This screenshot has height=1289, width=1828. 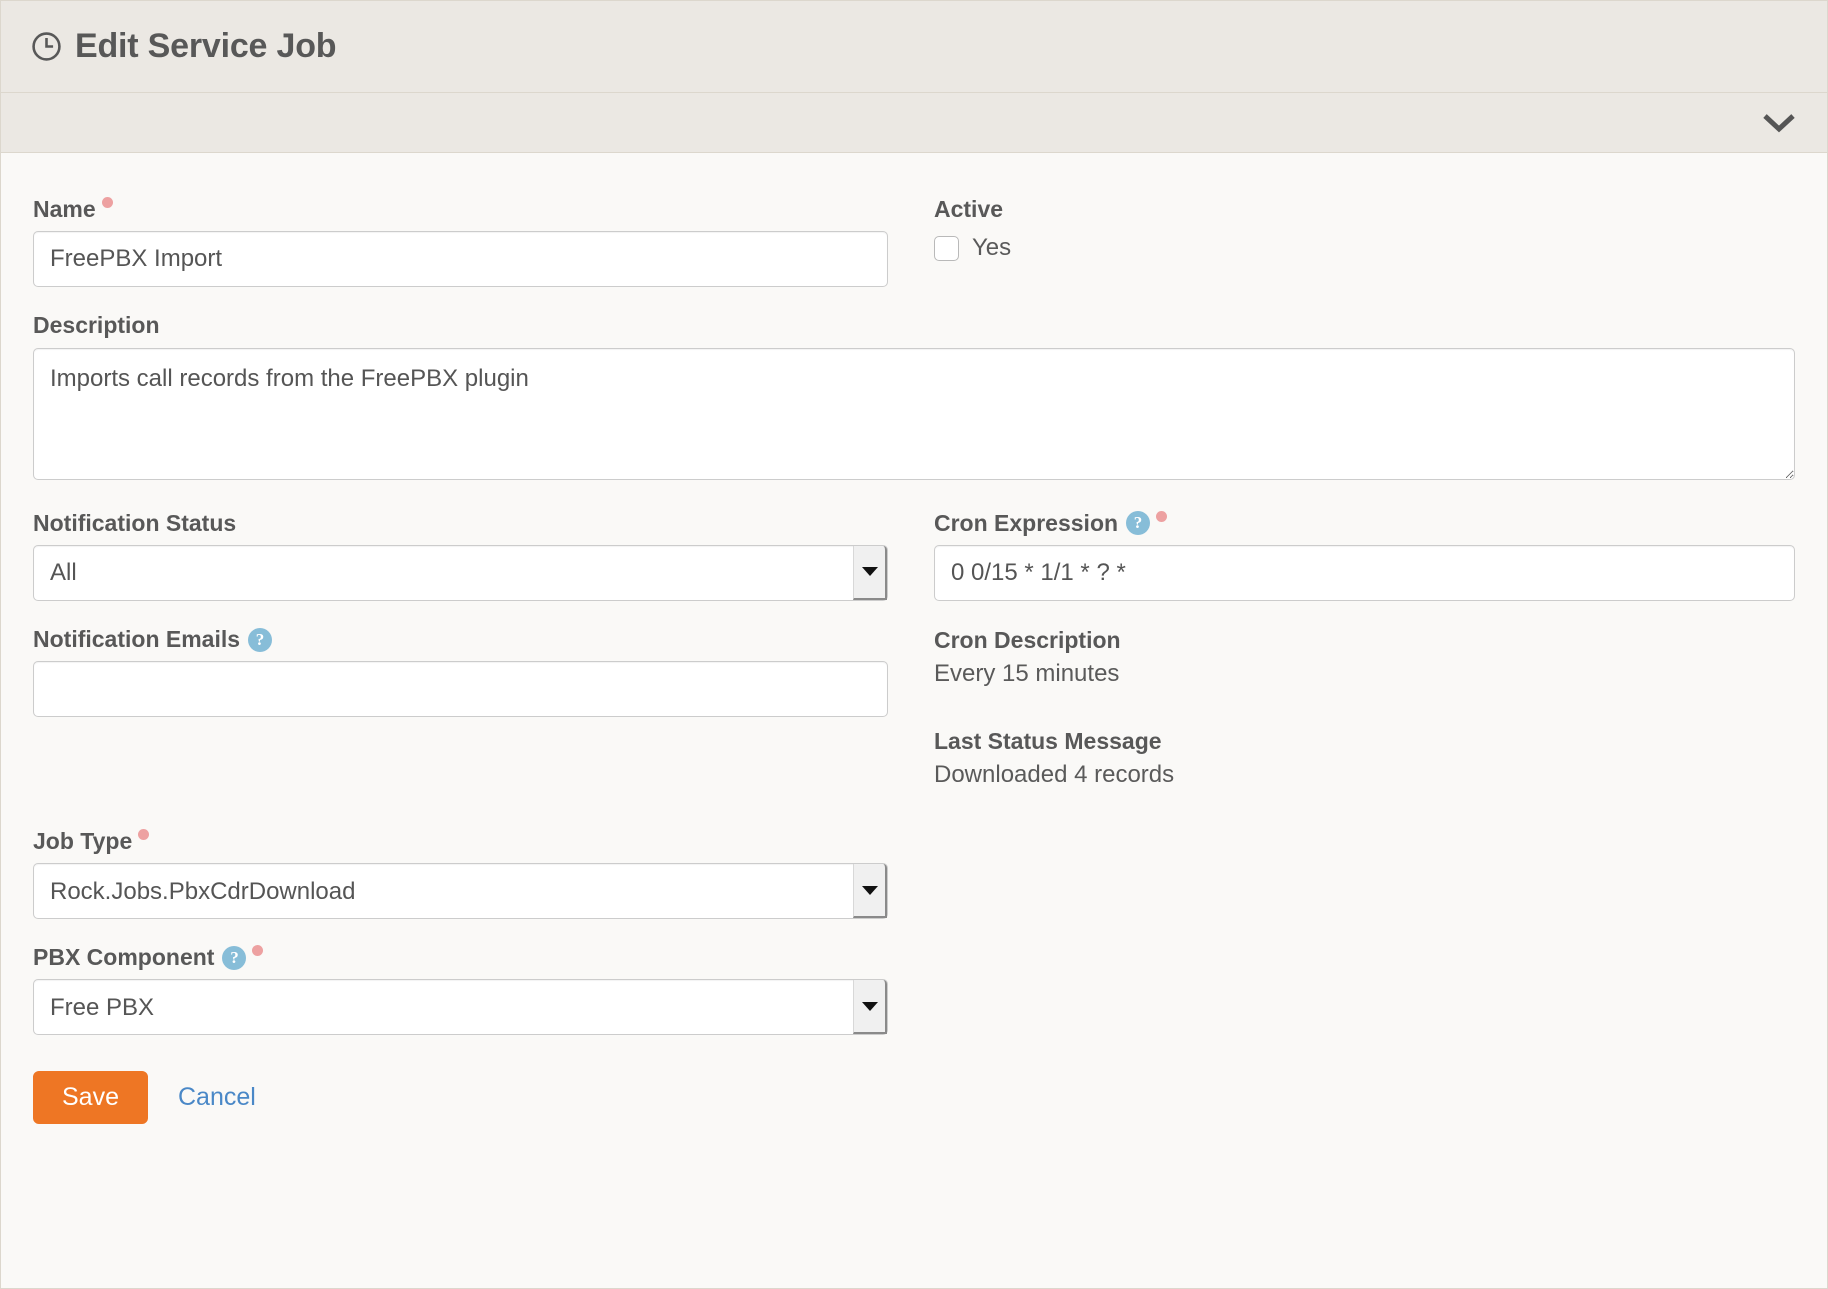 I want to click on pbx-component-label: PBX Component ?, so click(x=460, y=957).